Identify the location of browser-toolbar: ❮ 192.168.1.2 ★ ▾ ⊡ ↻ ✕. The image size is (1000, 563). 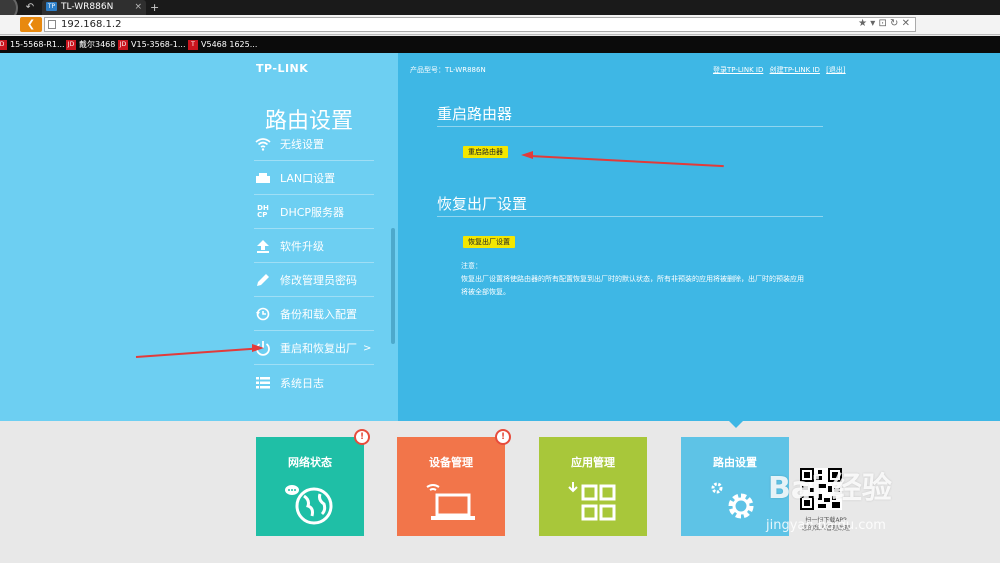
(500, 25).